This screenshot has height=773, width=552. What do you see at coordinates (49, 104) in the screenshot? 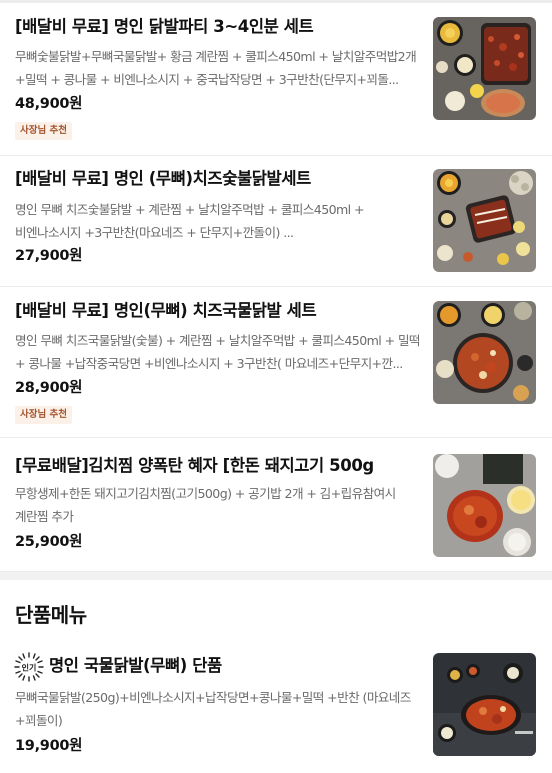
I see `menu-item-price: 48,900원` at bounding box center [49, 104].